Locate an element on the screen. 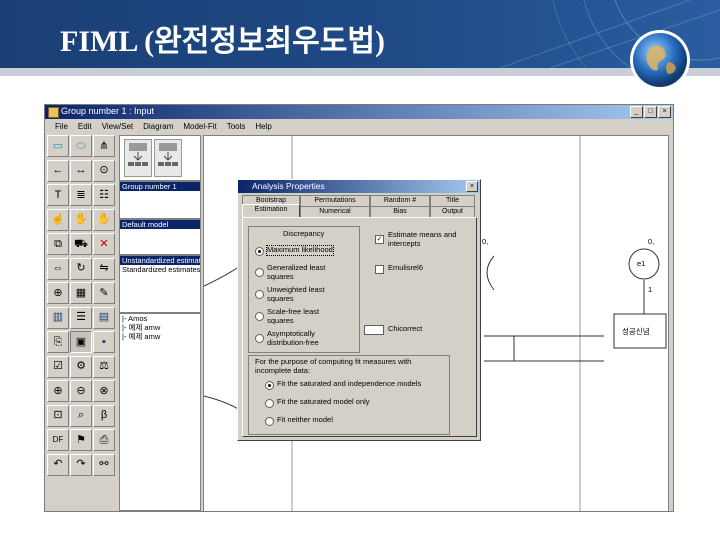 The image size is (720, 540). menu-model-fit: Model-Fit is located at coordinates (199, 126).